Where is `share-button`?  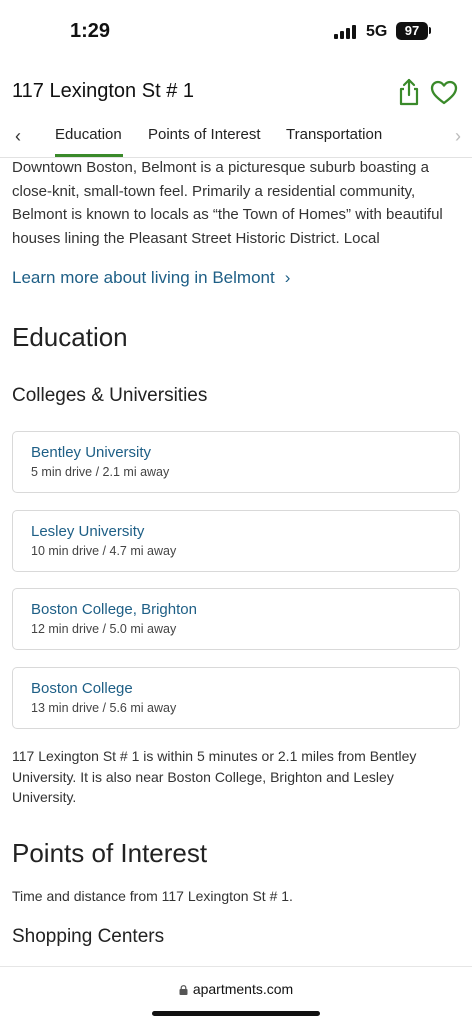
share-button is located at coordinates (409, 92).